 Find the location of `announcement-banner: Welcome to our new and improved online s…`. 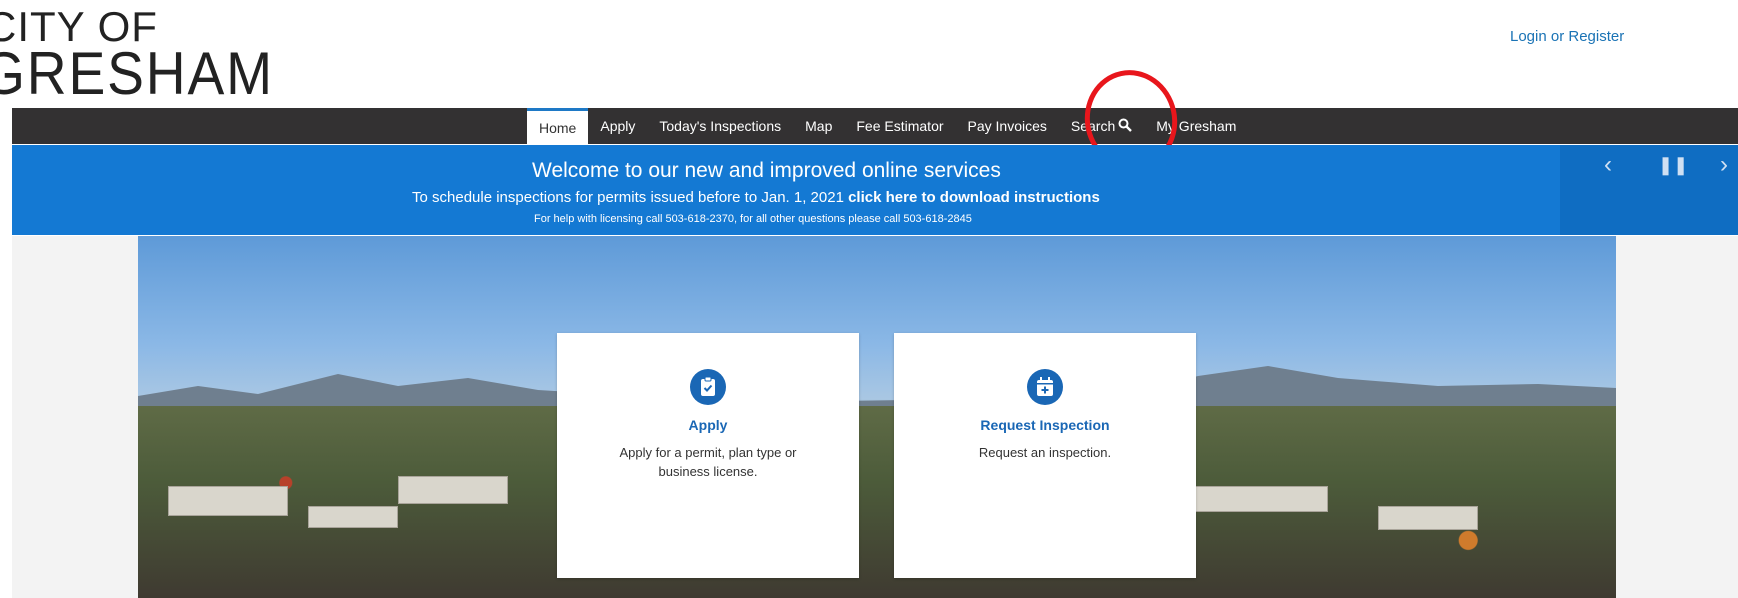

announcement-banner: Welcome to our new and improved online s… is located at coordinates (875, 190).